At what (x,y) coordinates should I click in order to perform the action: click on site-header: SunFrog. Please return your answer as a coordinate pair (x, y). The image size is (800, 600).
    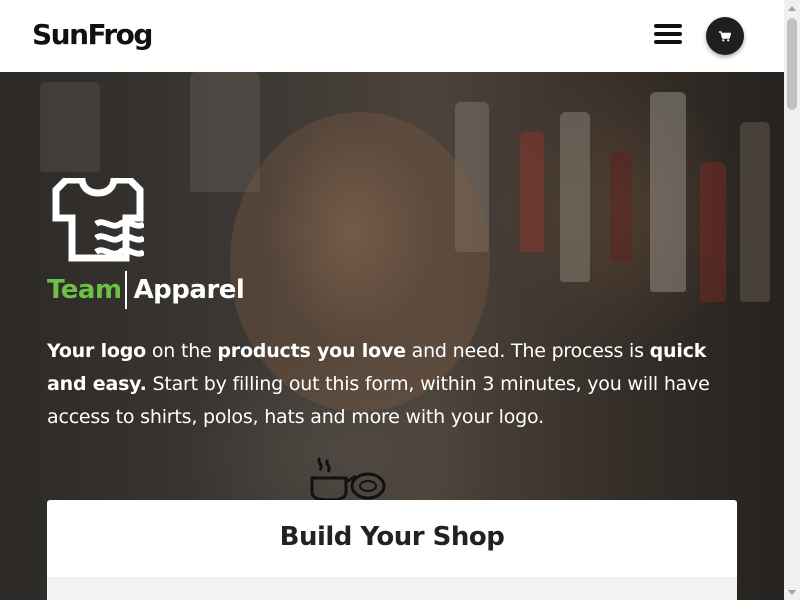
    Looking at the image, I should click on (392, 36).